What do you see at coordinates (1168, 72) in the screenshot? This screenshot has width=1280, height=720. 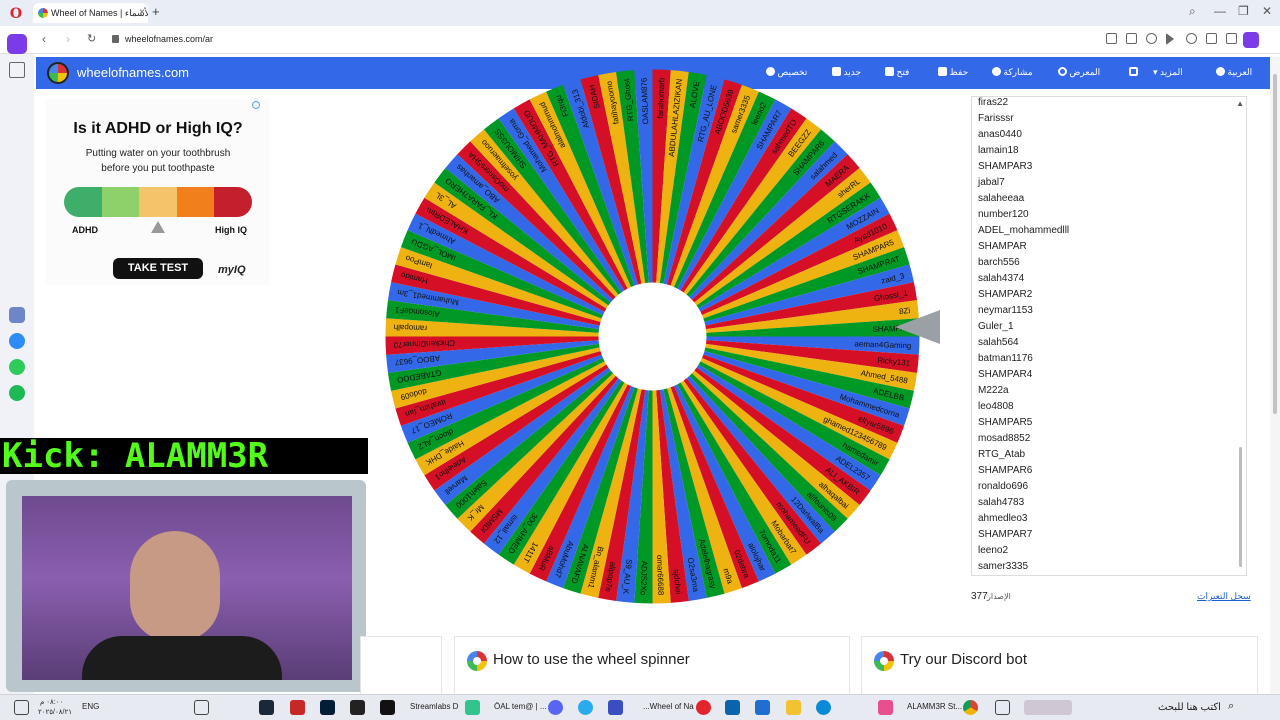 I see `menu-more: ▾ المزيد` at bounding box center [1168, 72].